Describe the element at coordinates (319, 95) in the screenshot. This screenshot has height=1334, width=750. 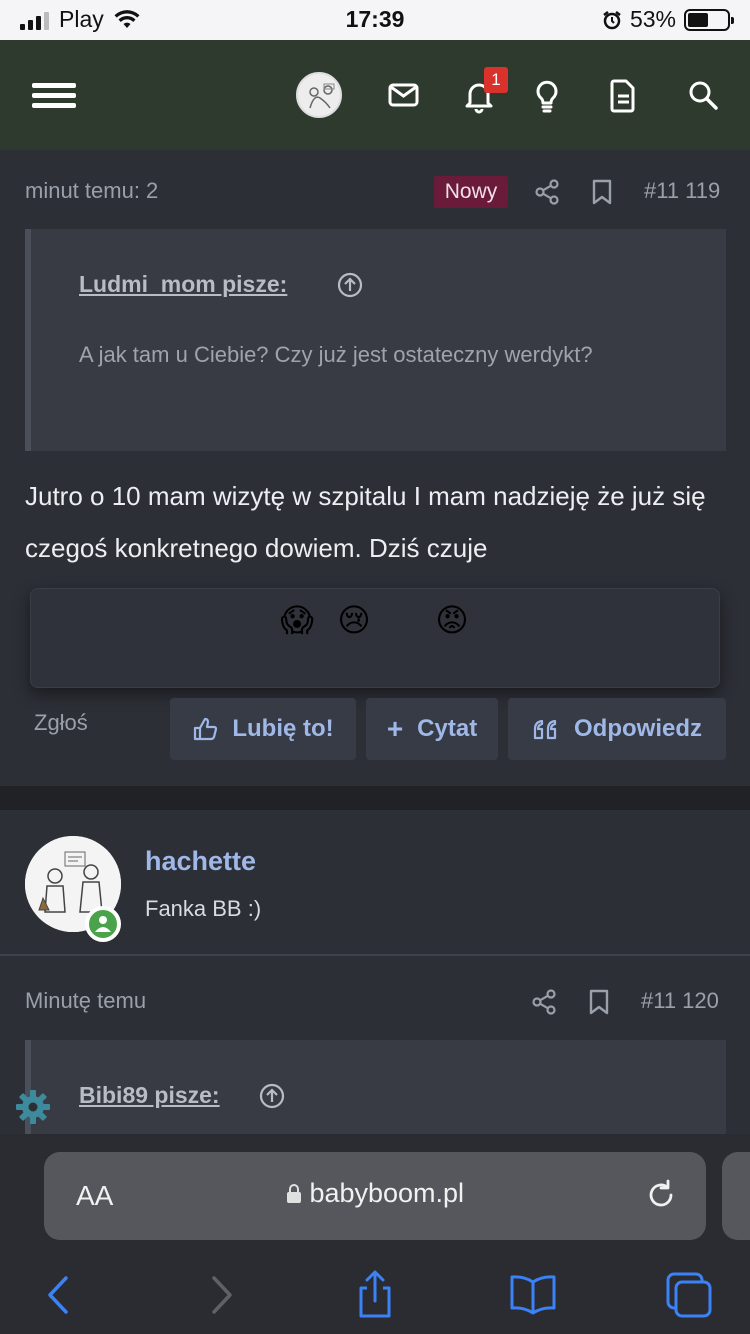
I see `user-avatar-header` at that location.